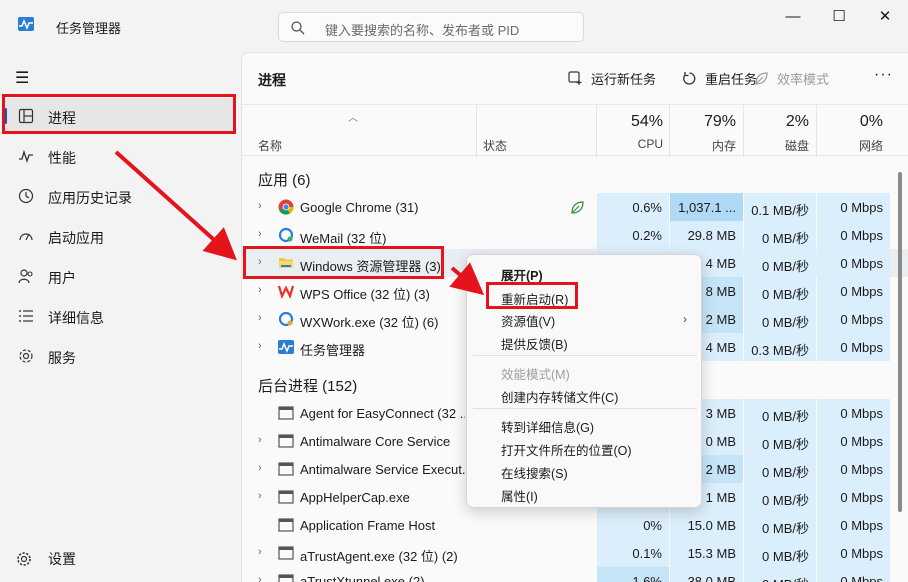 The height and width of the screenshot is (582, 908). What do you see at coordinates (175, 205) in the screenshot?
I see `arrow-to-explorer` at bounding box center [175, 205].